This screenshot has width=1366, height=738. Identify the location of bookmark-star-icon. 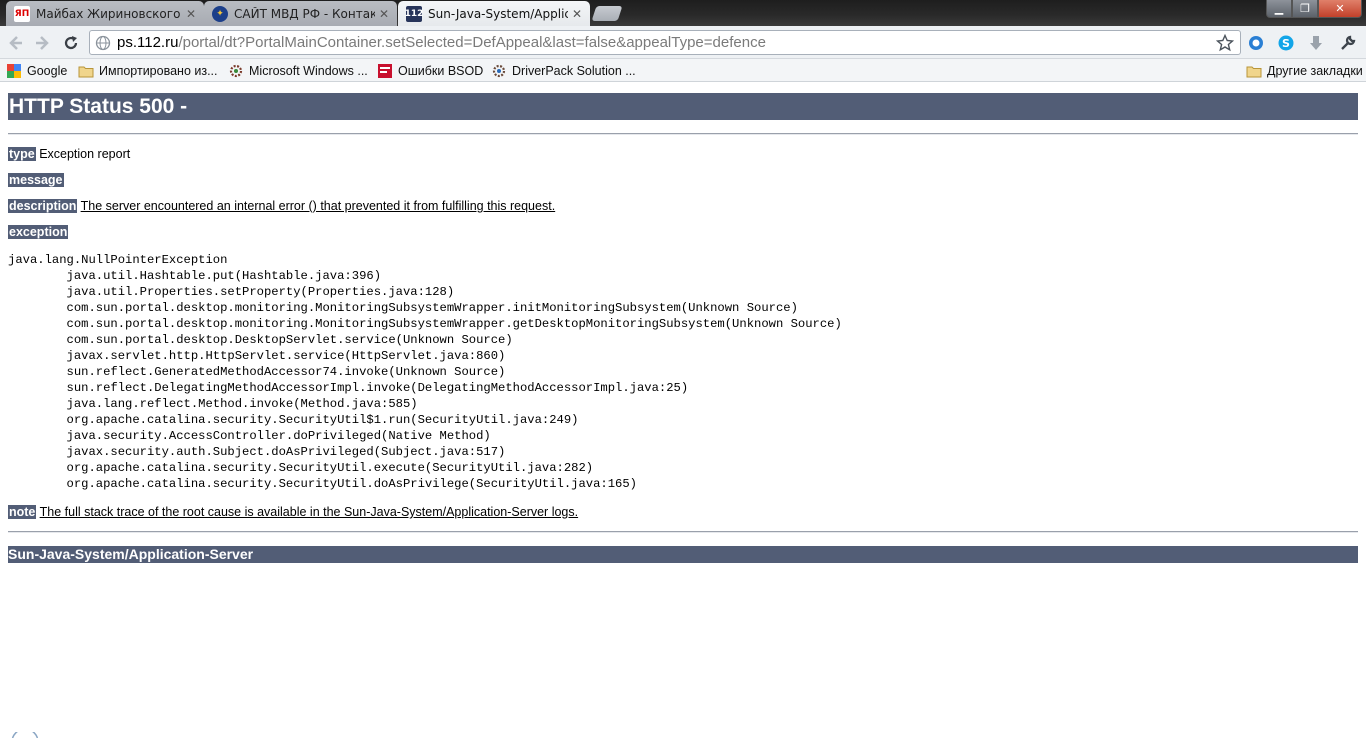
(1225, 43).